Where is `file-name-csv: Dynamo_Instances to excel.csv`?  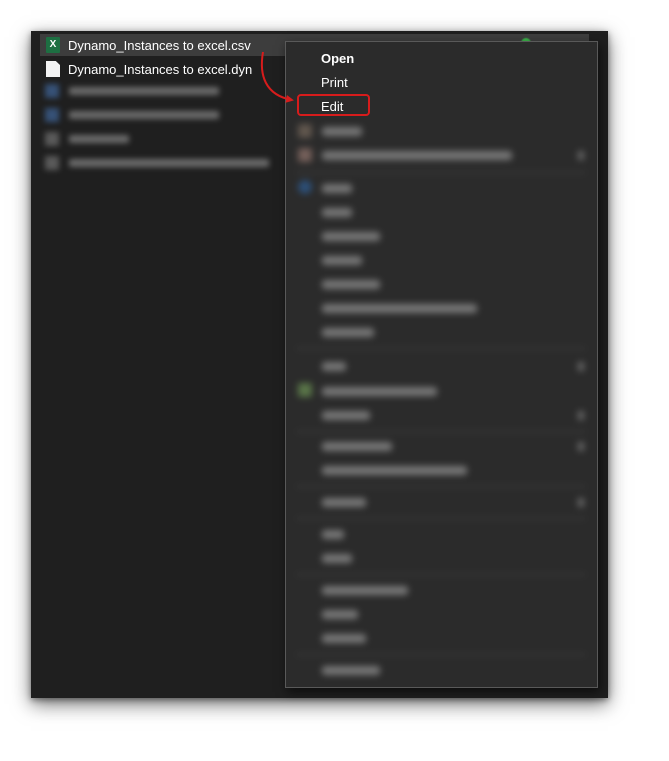 file-name-csv: Dynamo_Instances to excel.csv is located at coordinates (159, 45).